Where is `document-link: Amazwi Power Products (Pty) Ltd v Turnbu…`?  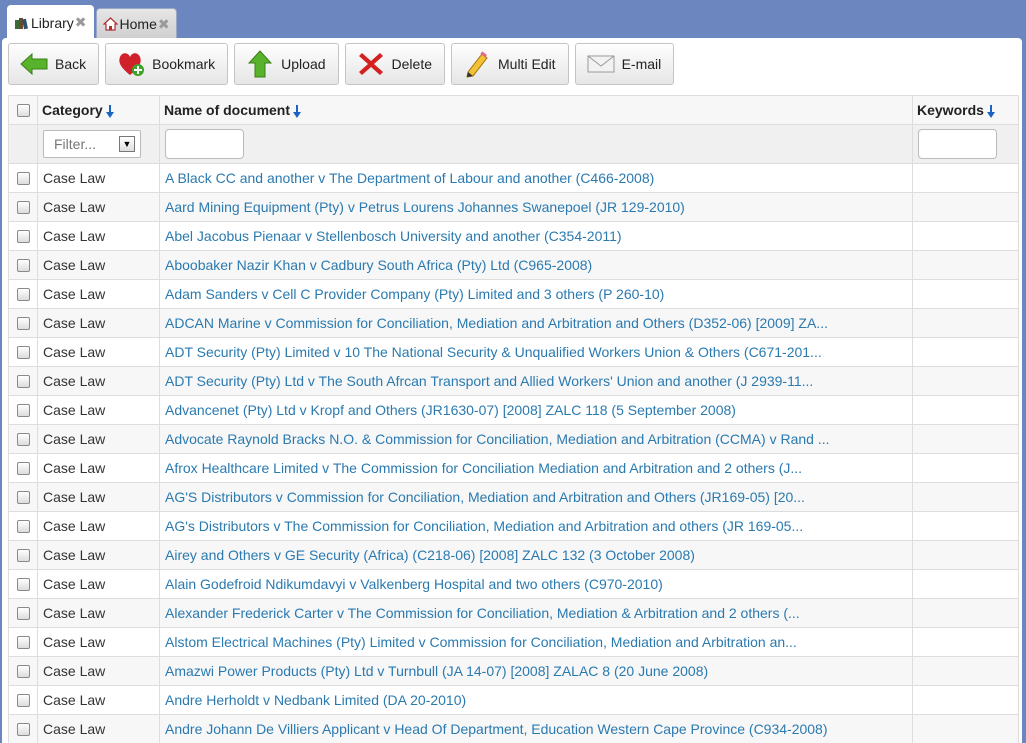
document-link: Amazwi Power Products (Pty) Ltd v Turnbu… is located at coordinates (536, 671).